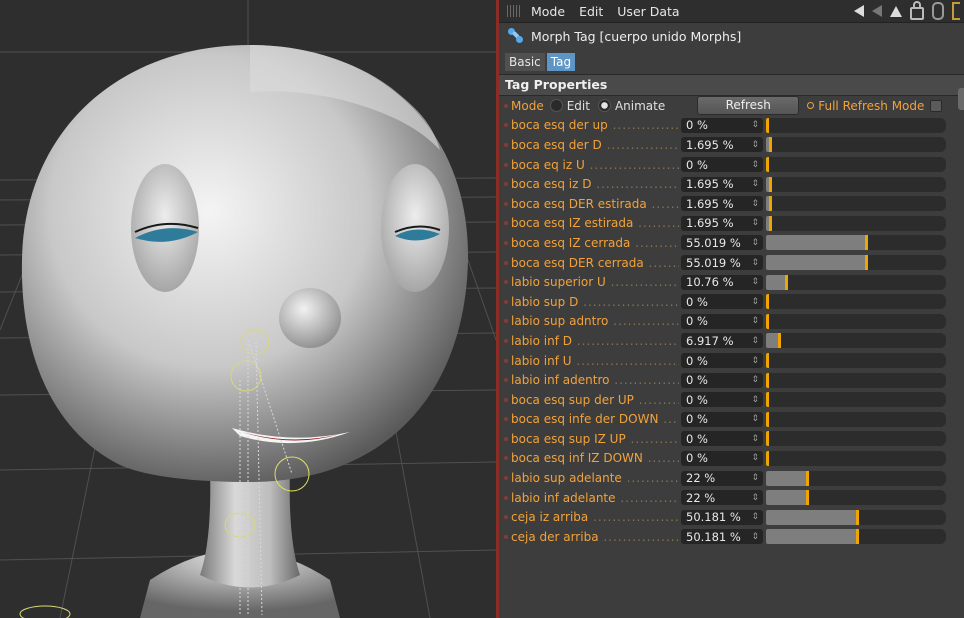 Image resolution: width=964 pixels, height=618 pixels. Describe the element at coordinates (713, 537) in the screenshot. I see `morph-value: 50.181 %` at that location.